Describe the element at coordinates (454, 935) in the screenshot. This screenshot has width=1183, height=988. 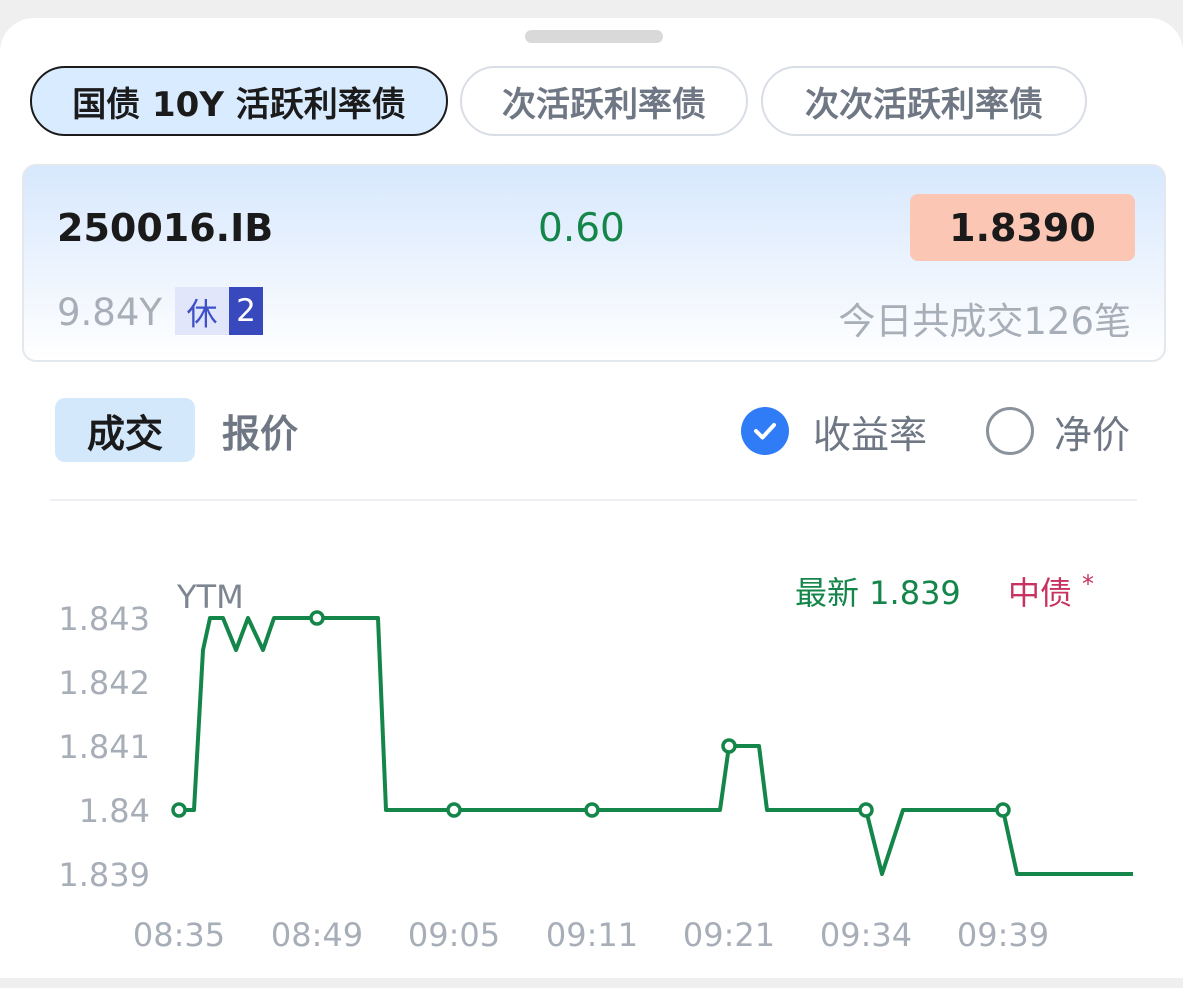
I see `x-tick-label: 09:05` at that location.